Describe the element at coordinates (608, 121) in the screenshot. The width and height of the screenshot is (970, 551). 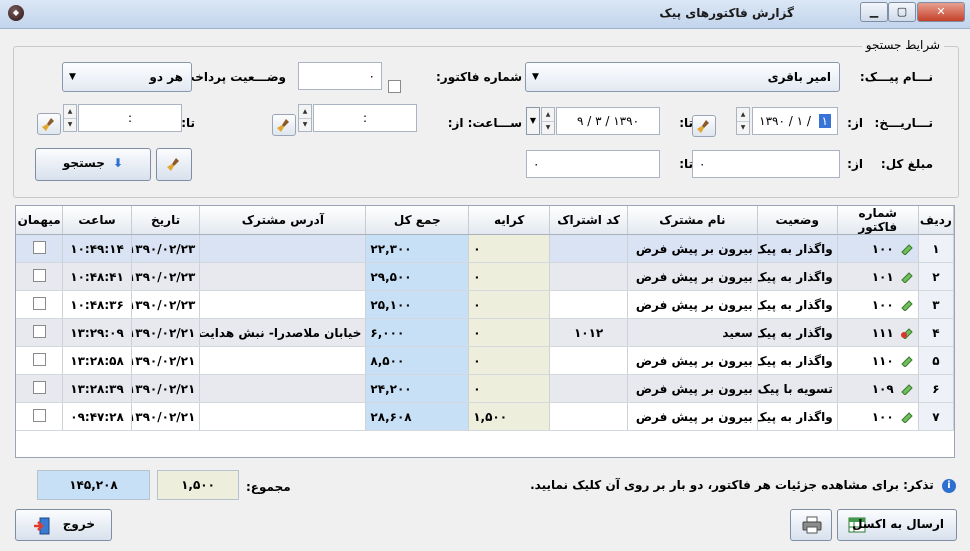
I see `date-to-field: ۱۳۹۰ / ۳ / ۹` at that location.